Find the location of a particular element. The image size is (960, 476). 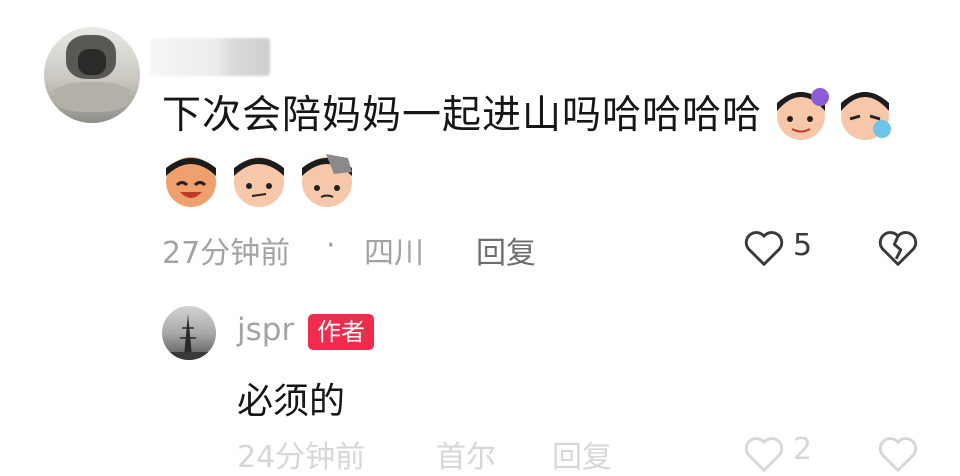

reply-button: 回复 is located at coordinates (506, 250).